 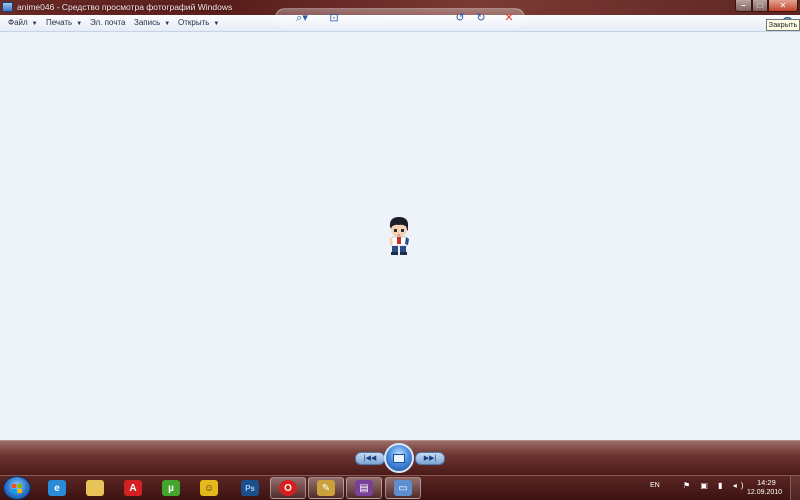 I want to click on menu-open-label: Открыть, so click(x=194, y=22).